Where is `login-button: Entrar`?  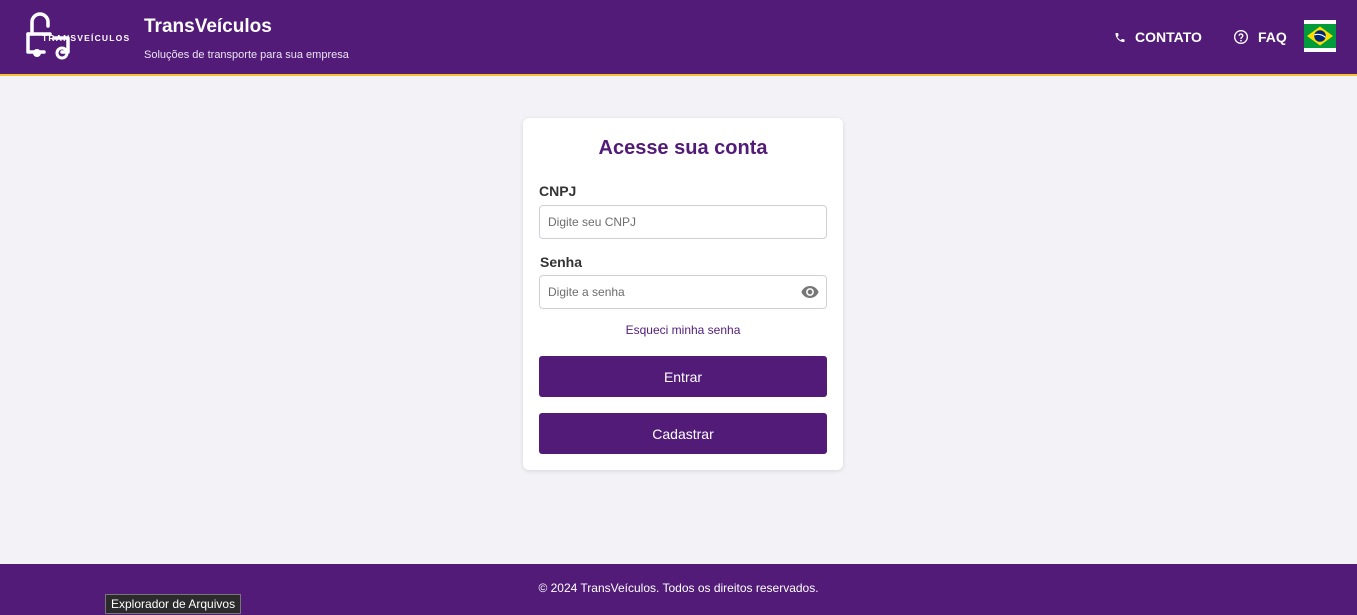
login-button: Entrar is located at coordinates (683, 376).